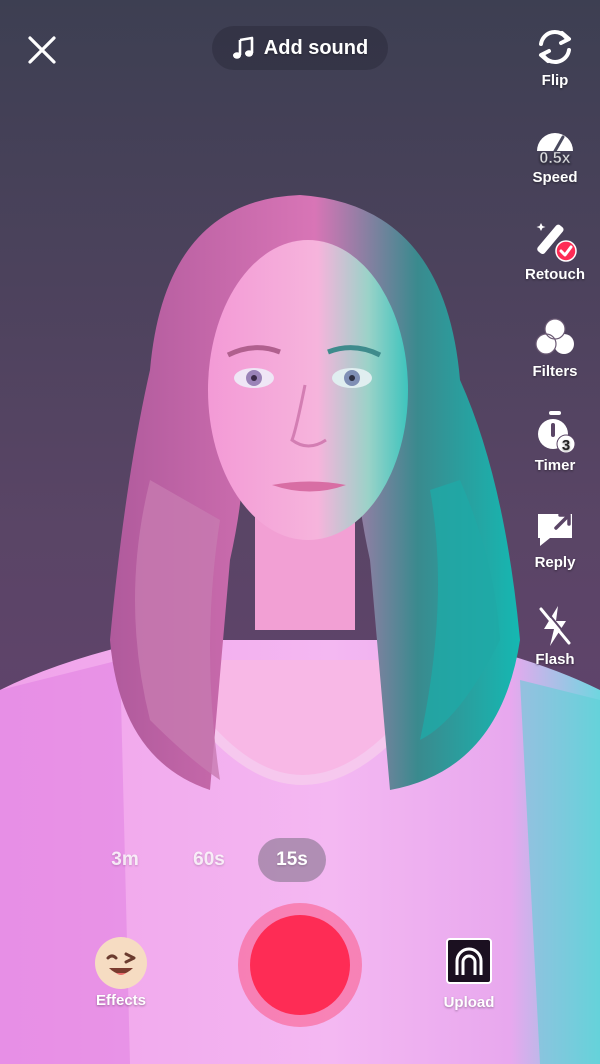 This screenshot has width=600, height=1064. I want to click on speed-button: 0.5x Speed, so click(555, 153).